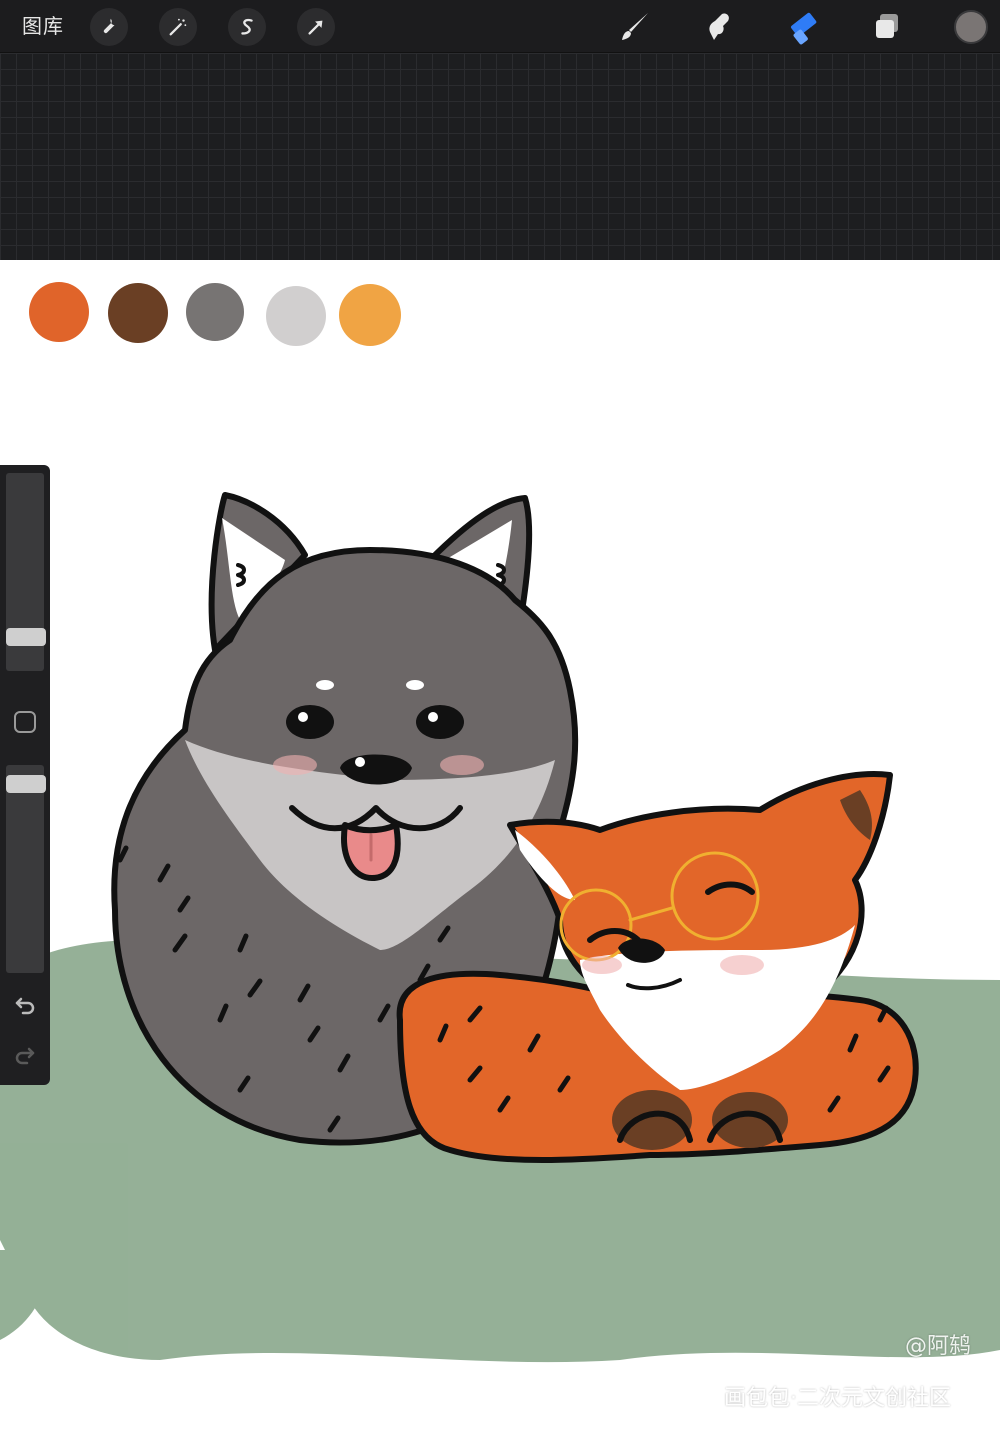 This screenshot has width=1000, height=1432. Describe the element at coordinates (25, 722) in the screenshot. I see `modify-button` at that location.